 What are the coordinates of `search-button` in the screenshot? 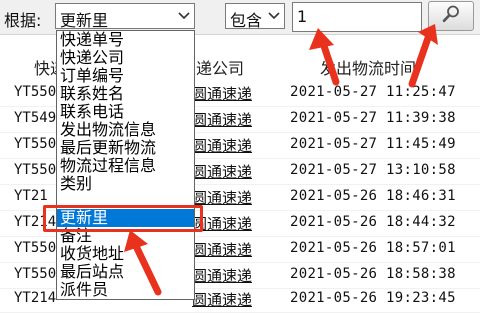 It's located at (451, 16).